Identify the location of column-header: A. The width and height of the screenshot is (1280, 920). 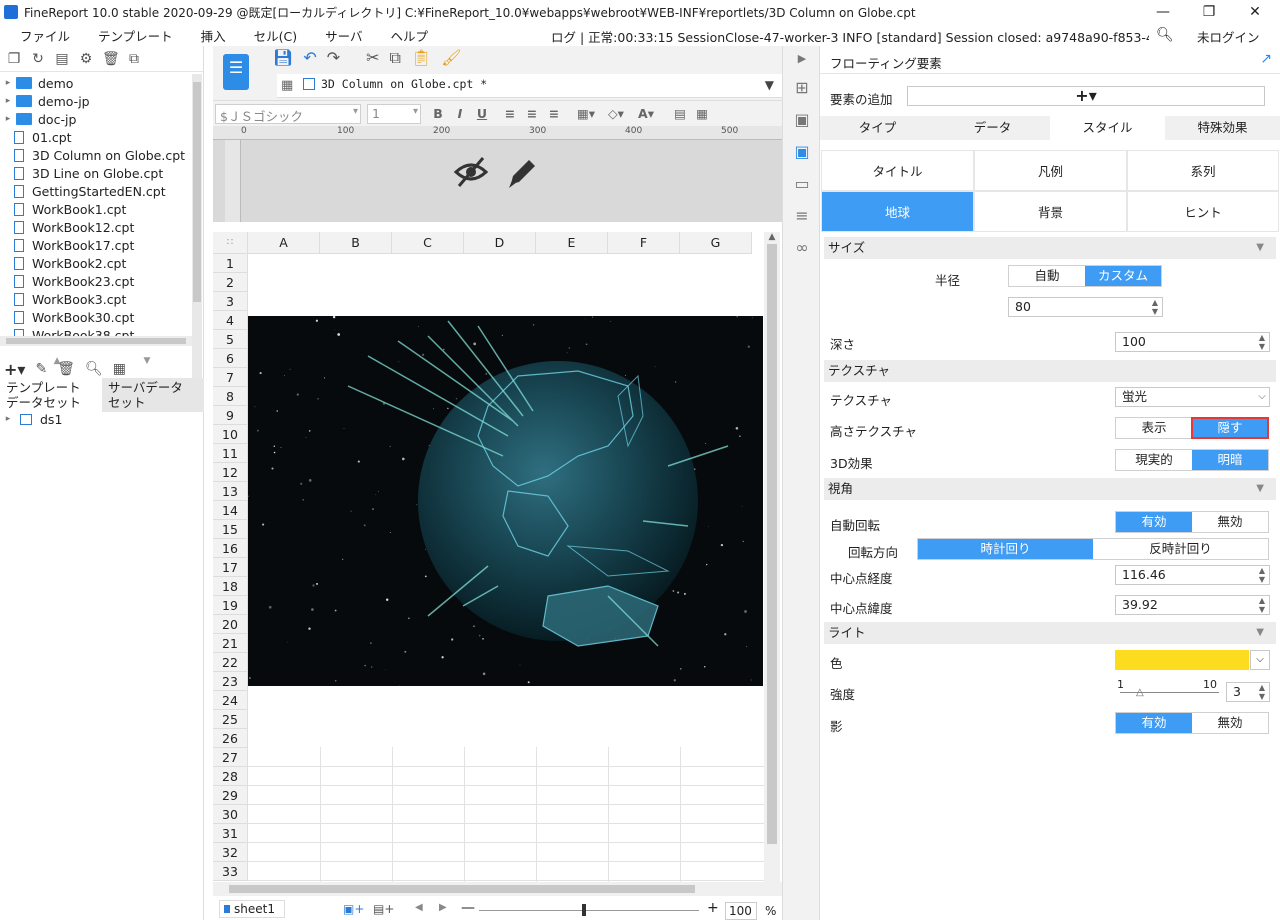
(284, 243).